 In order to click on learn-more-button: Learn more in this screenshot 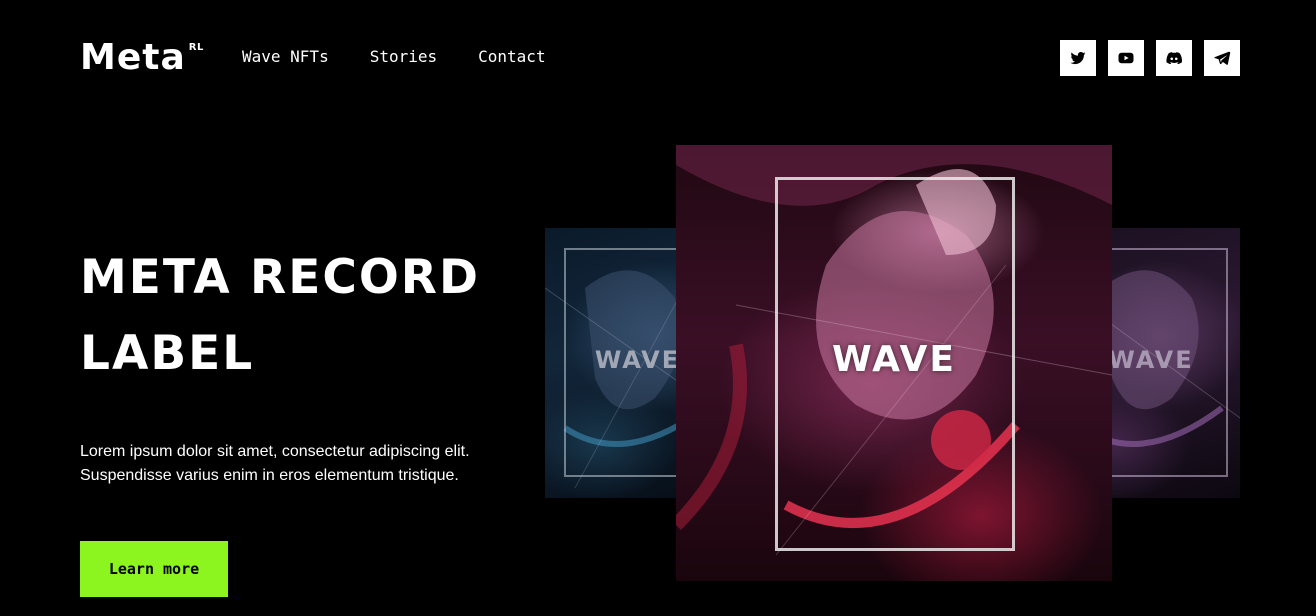, I will do `click(154, 569)`.